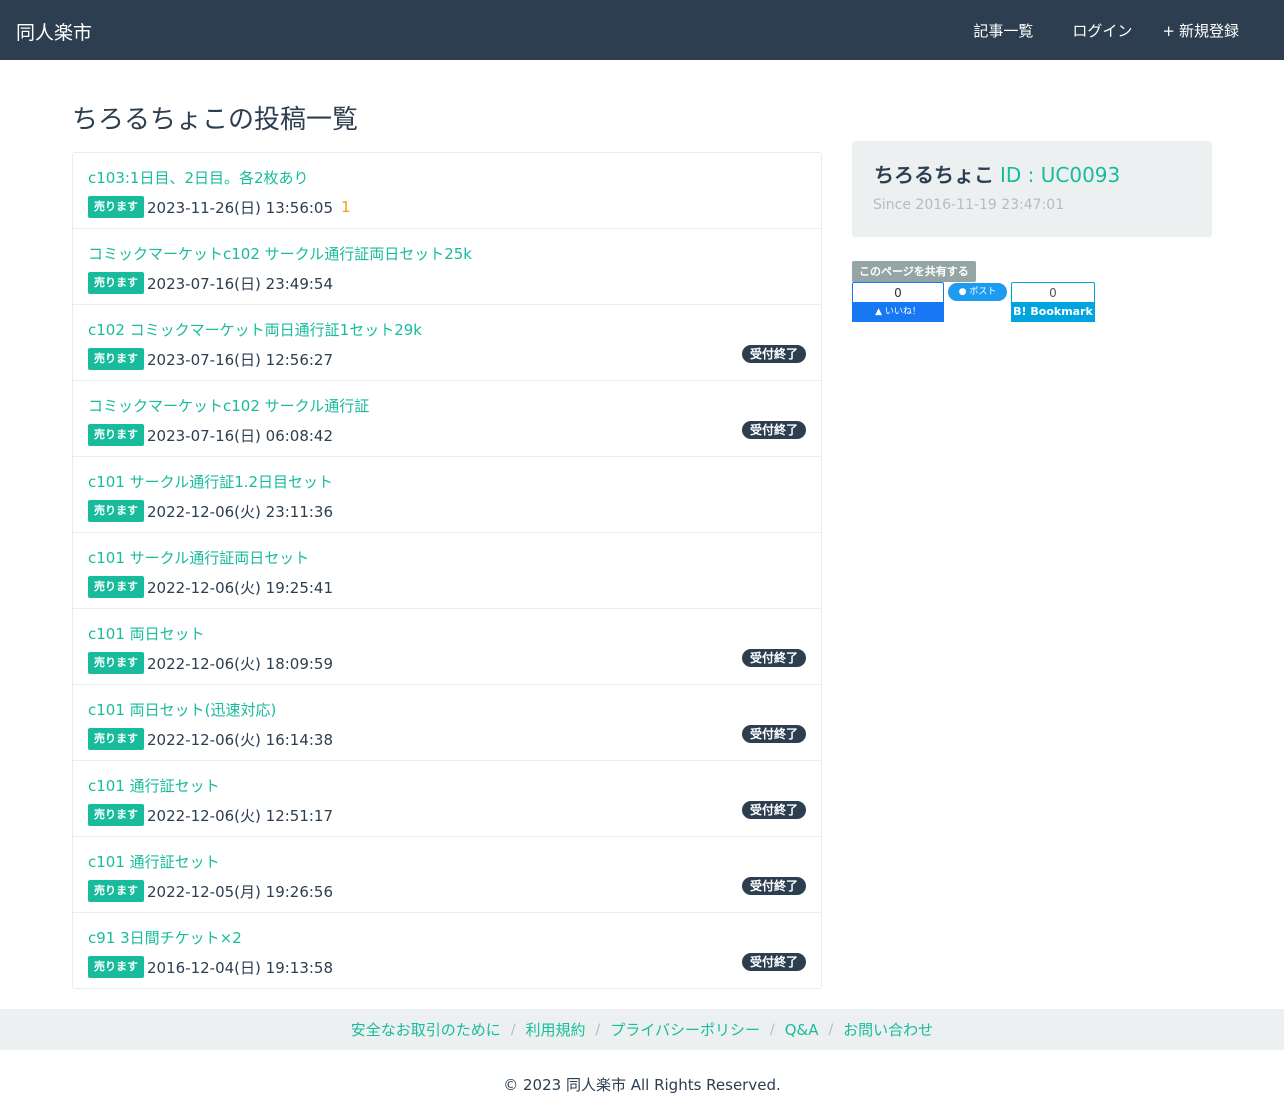 The image size is (1284, 1096). I want to click on post-title-link: コミックマーケットc102 サークル通行証両日セット25k, so click(280, 253).